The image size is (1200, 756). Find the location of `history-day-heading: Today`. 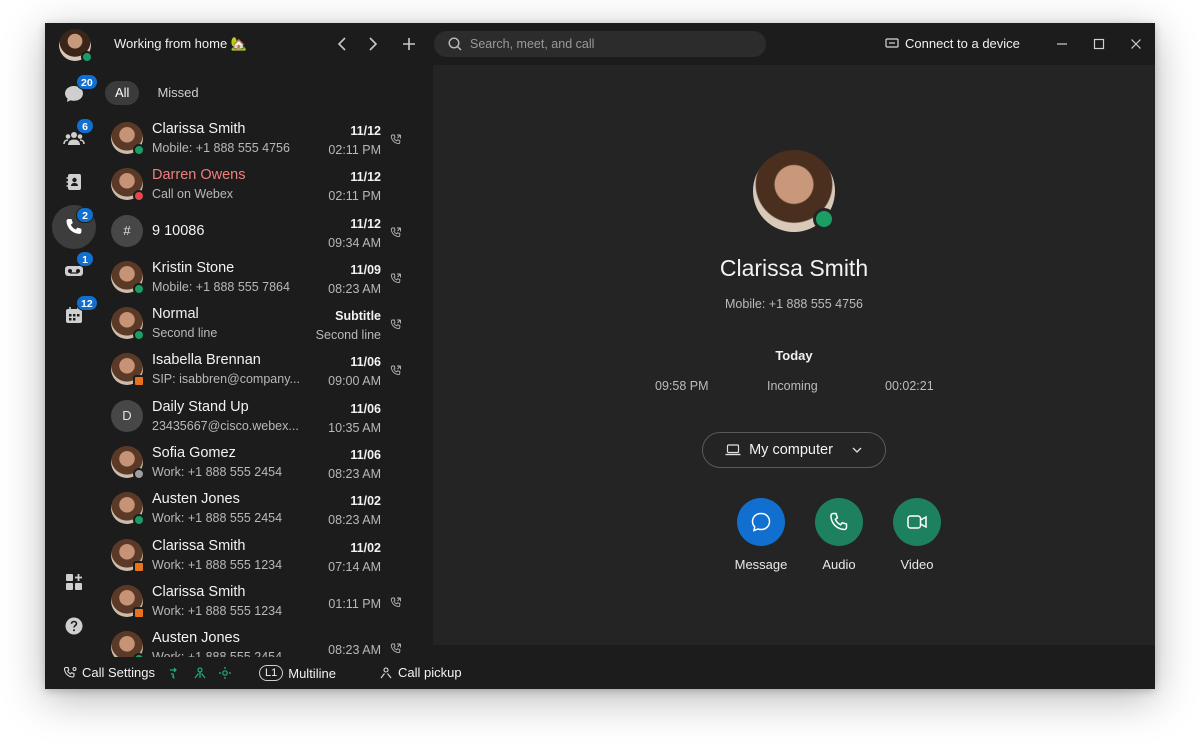

history-day-heading: Today is located at coordinates (794, 355).